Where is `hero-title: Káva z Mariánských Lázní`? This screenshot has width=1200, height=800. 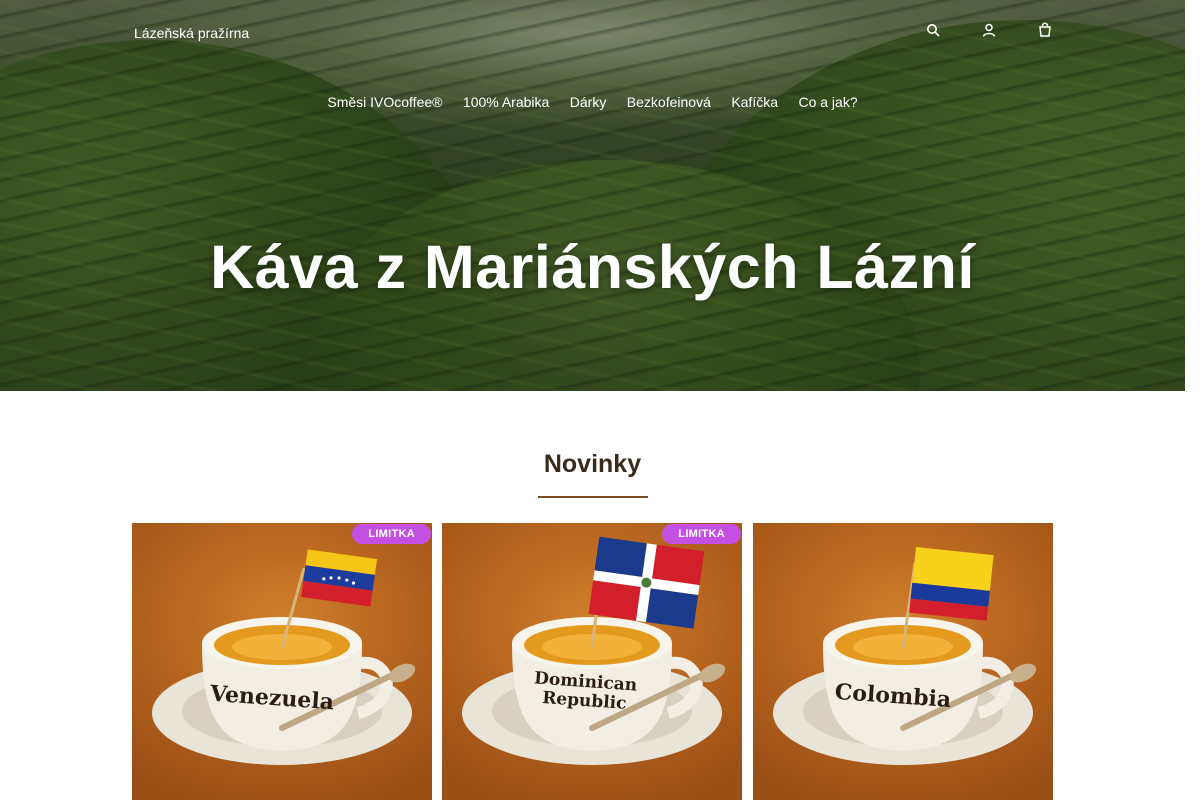 hero-title: Káva z Mariánských Lázní is located at coordinates (592, 267).